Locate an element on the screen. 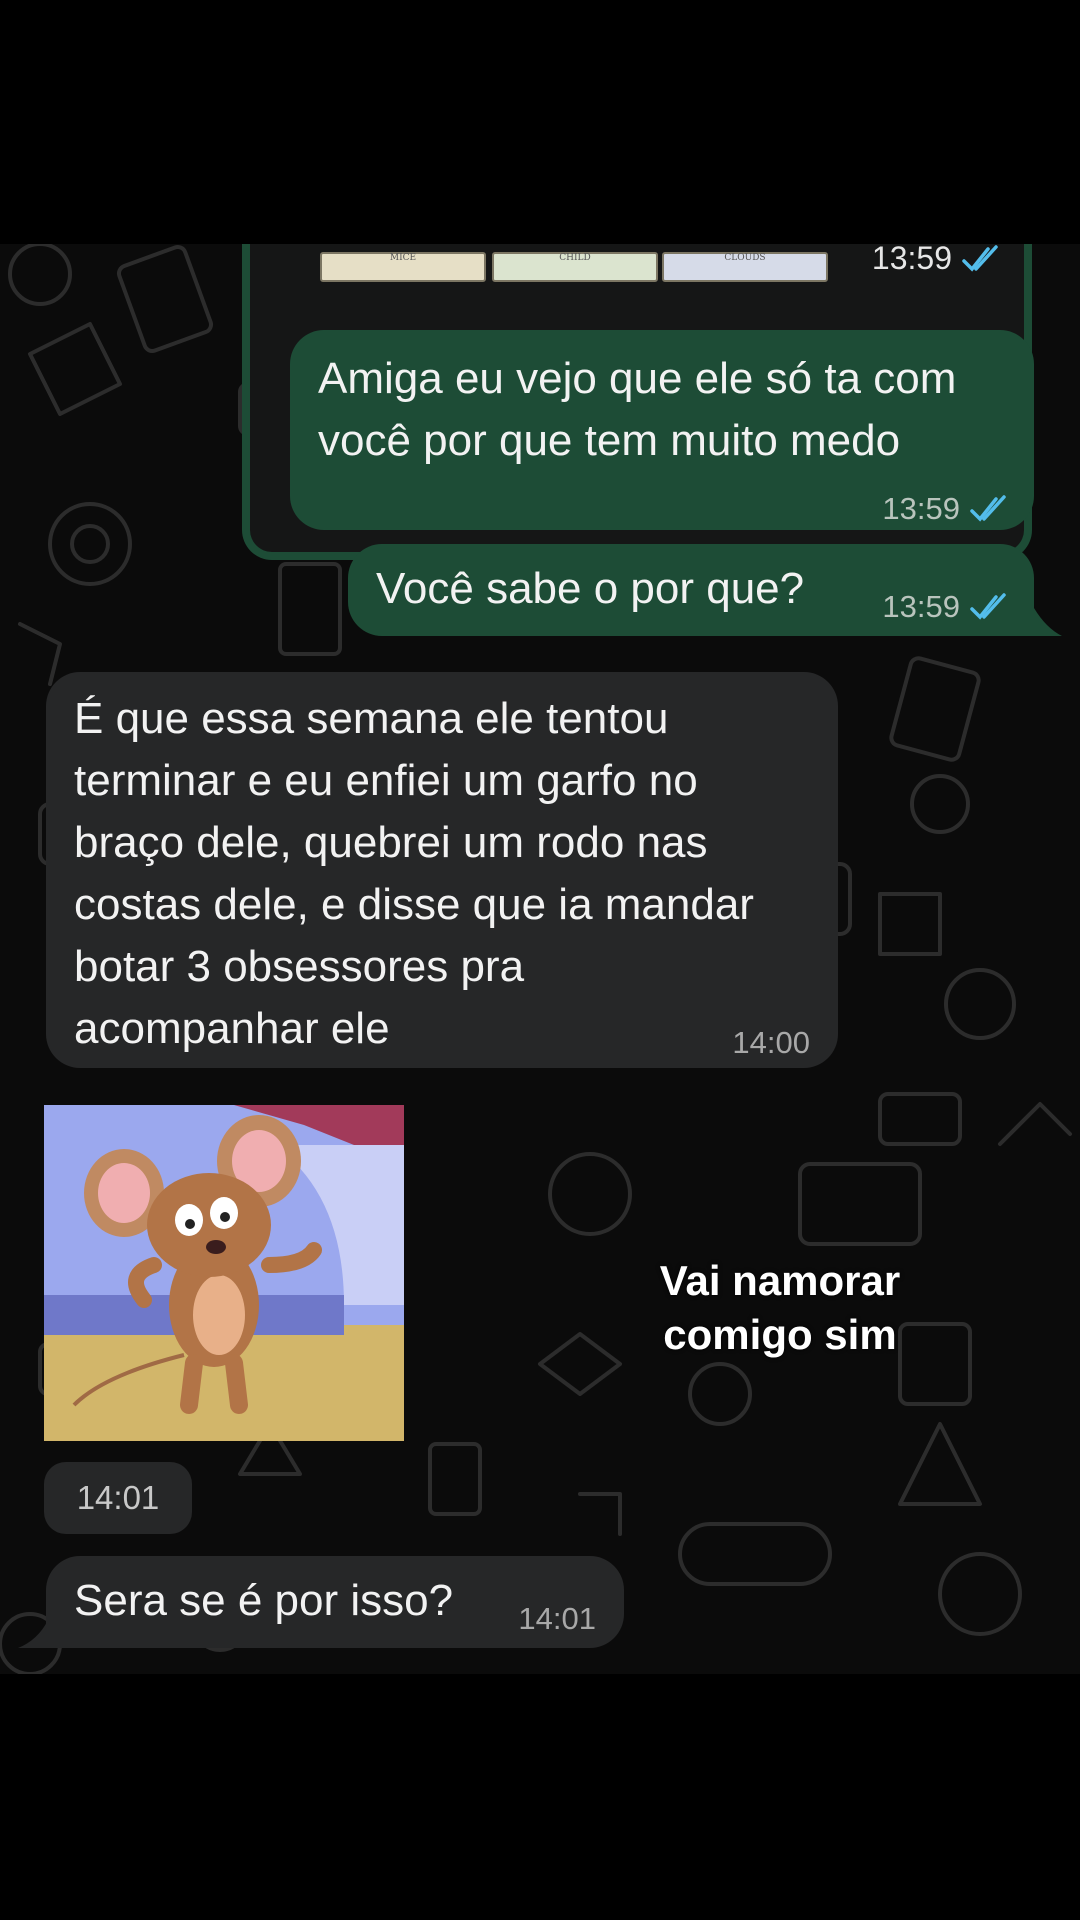 The height and width of the screenshot is (1920, 1080). sticker-time: 14:01 is located at coordinates (118, 1498).